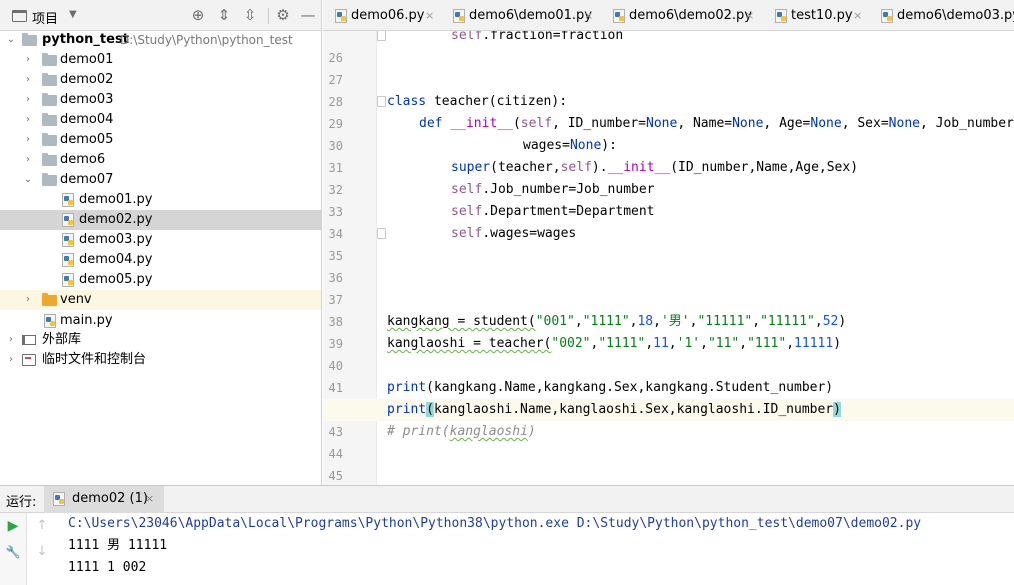  Describe the element at coordinates (382, 15) in the screenshot. I see `tab-demo06-py: demo06.py ×` at that location.